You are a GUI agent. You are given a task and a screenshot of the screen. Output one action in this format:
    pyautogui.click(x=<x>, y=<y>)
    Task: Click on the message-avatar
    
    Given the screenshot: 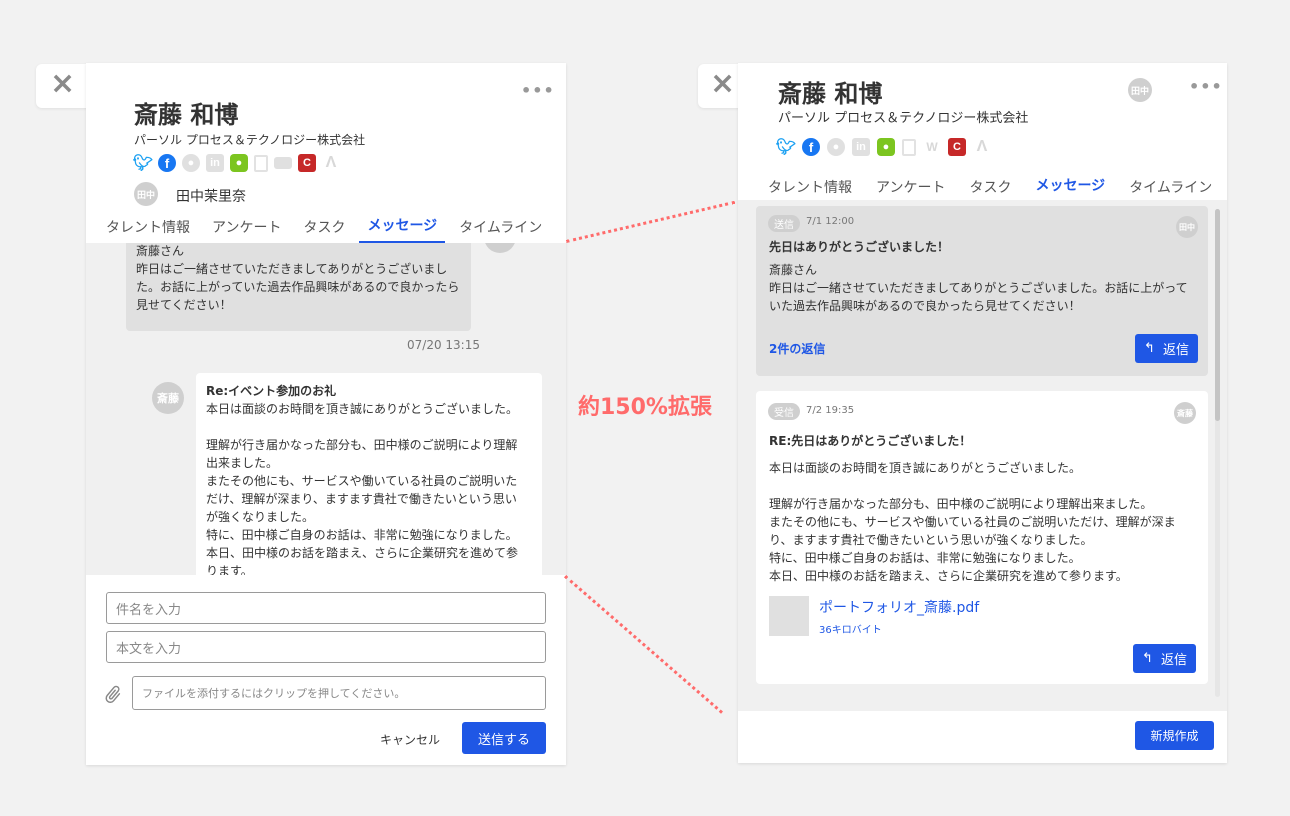 What is the action you would take?
    pyautogui.click(x=500, y=248)
    